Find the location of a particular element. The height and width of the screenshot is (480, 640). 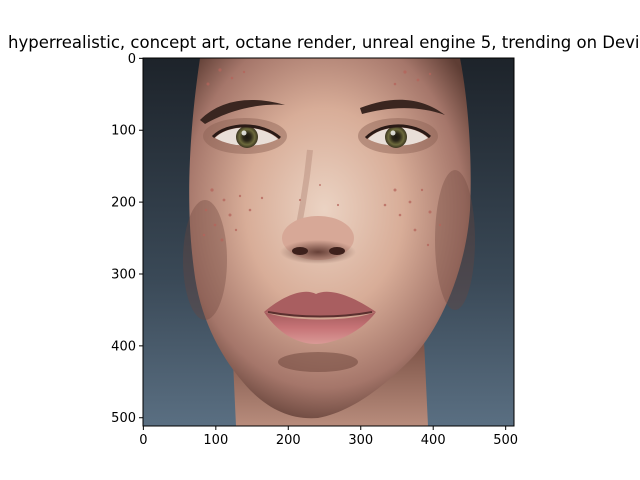

left-cheek-shadow is located at coordinates (205, 260).